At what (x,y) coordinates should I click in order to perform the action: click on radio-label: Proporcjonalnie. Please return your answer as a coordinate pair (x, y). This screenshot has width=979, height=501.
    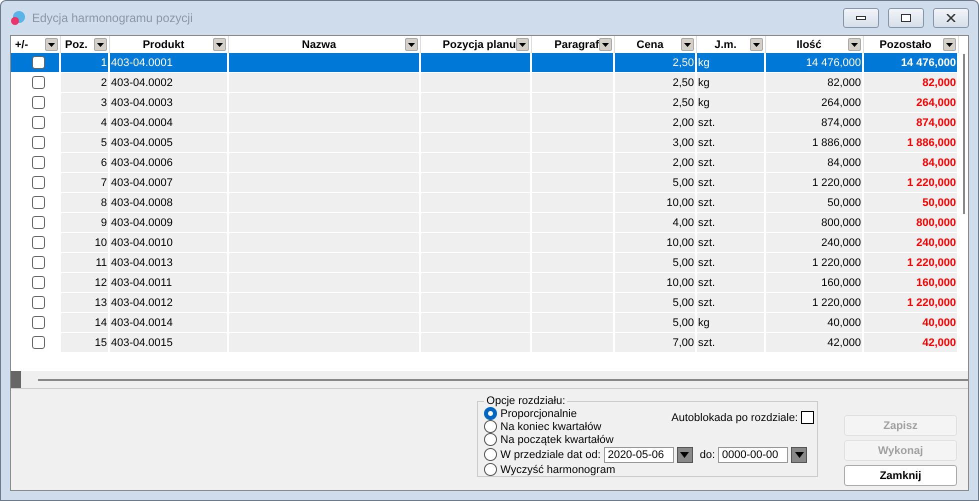
    Looking at the image, I should click on (538, 414).